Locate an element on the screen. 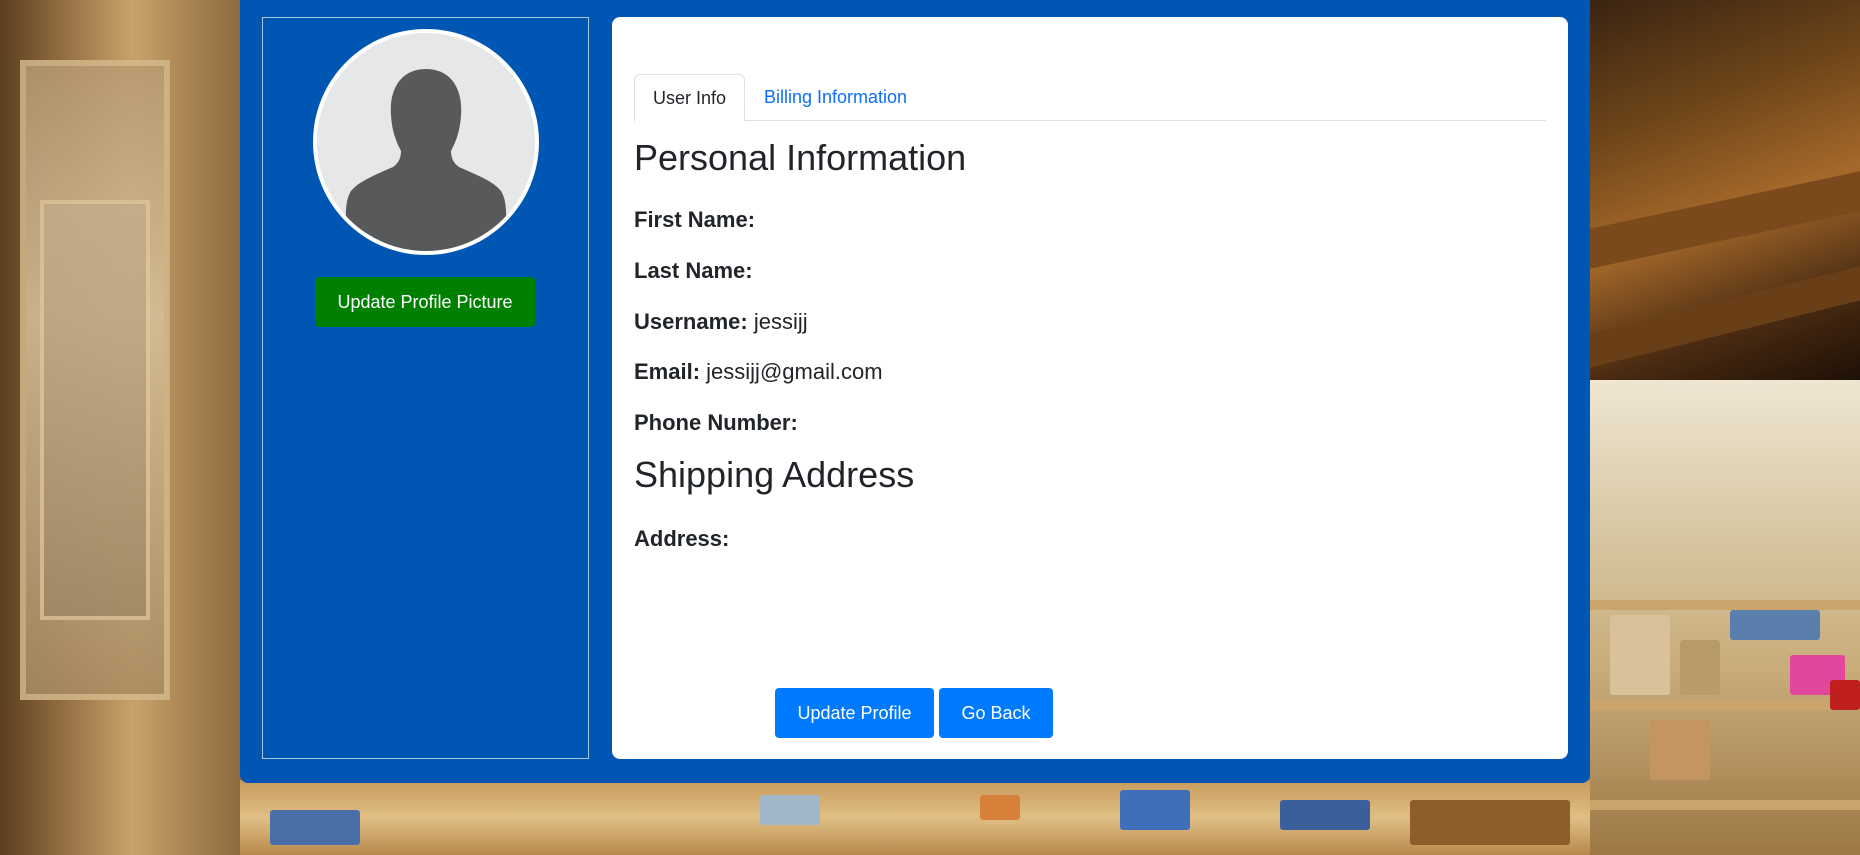 The width and height of the screenshot is (1860, 855). first-name-field: First Name: is located at coordinates (694, 220).